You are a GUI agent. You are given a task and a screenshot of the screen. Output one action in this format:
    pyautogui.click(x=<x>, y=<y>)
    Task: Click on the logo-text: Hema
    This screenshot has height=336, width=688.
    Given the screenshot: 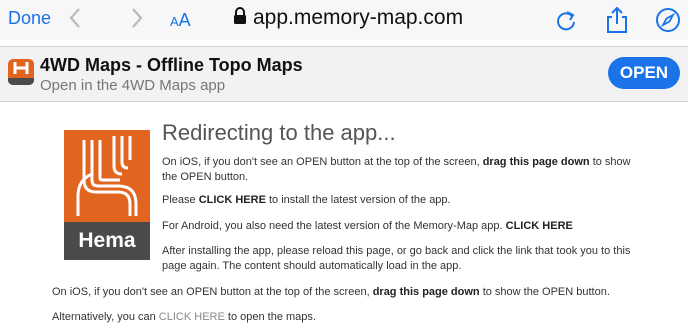 What is the action you would take?
    pyautogui.click(x=107, y=241)
    